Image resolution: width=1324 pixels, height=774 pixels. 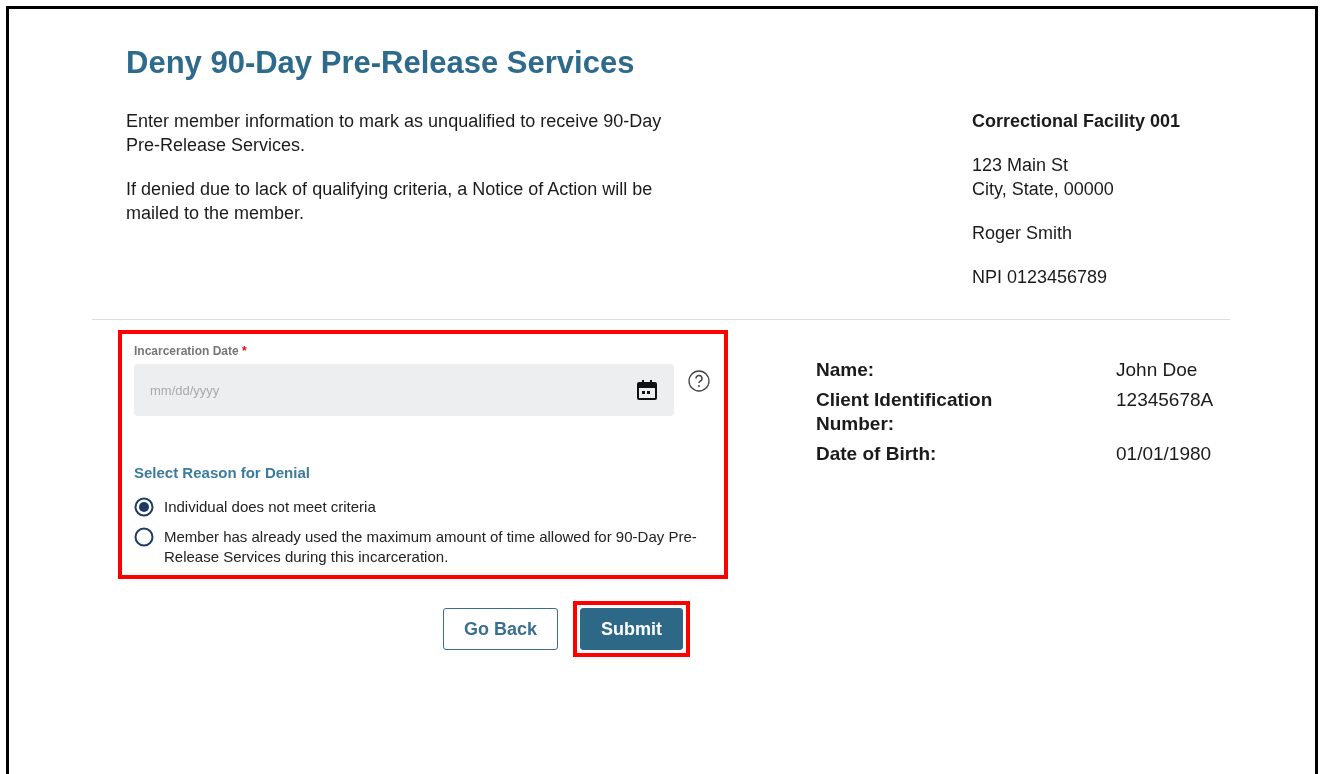 What do you see at coordinates (394, 133) in the screenshot?
I see `intro-paragraph: Enter member information to mark as unqualified to receive 90-Day Pre-Release Services.` at bounding box center [394, 133].